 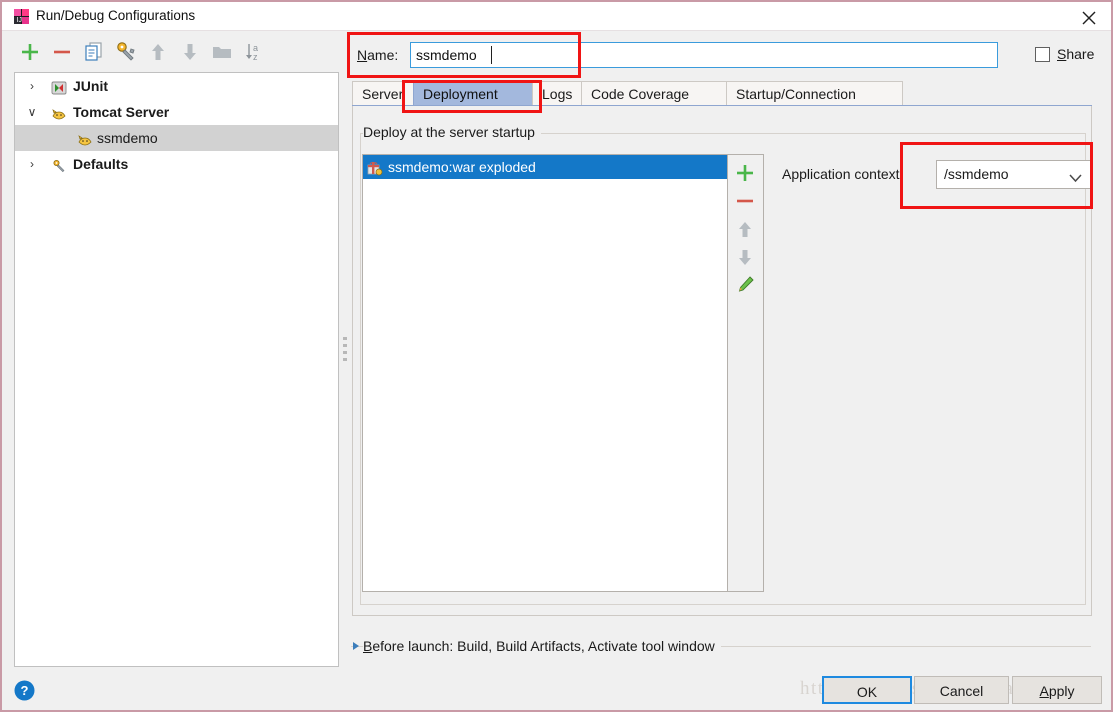 What do you see at coordinates (176, 138) in the screenshot?
I see `tree-item-ssmdemo: ssmdemo` at bounding box center [176, 138].